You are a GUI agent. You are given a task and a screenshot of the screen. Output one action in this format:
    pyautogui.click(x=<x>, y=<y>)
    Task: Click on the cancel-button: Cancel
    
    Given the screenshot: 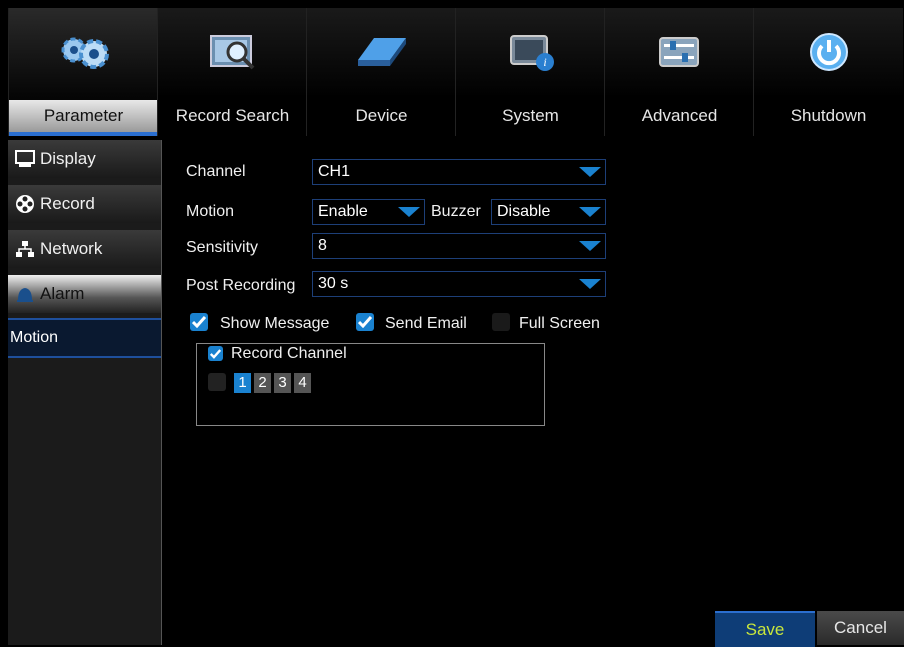 What is the action you would take?
    pyautogui.click(x=860, y=628)
    